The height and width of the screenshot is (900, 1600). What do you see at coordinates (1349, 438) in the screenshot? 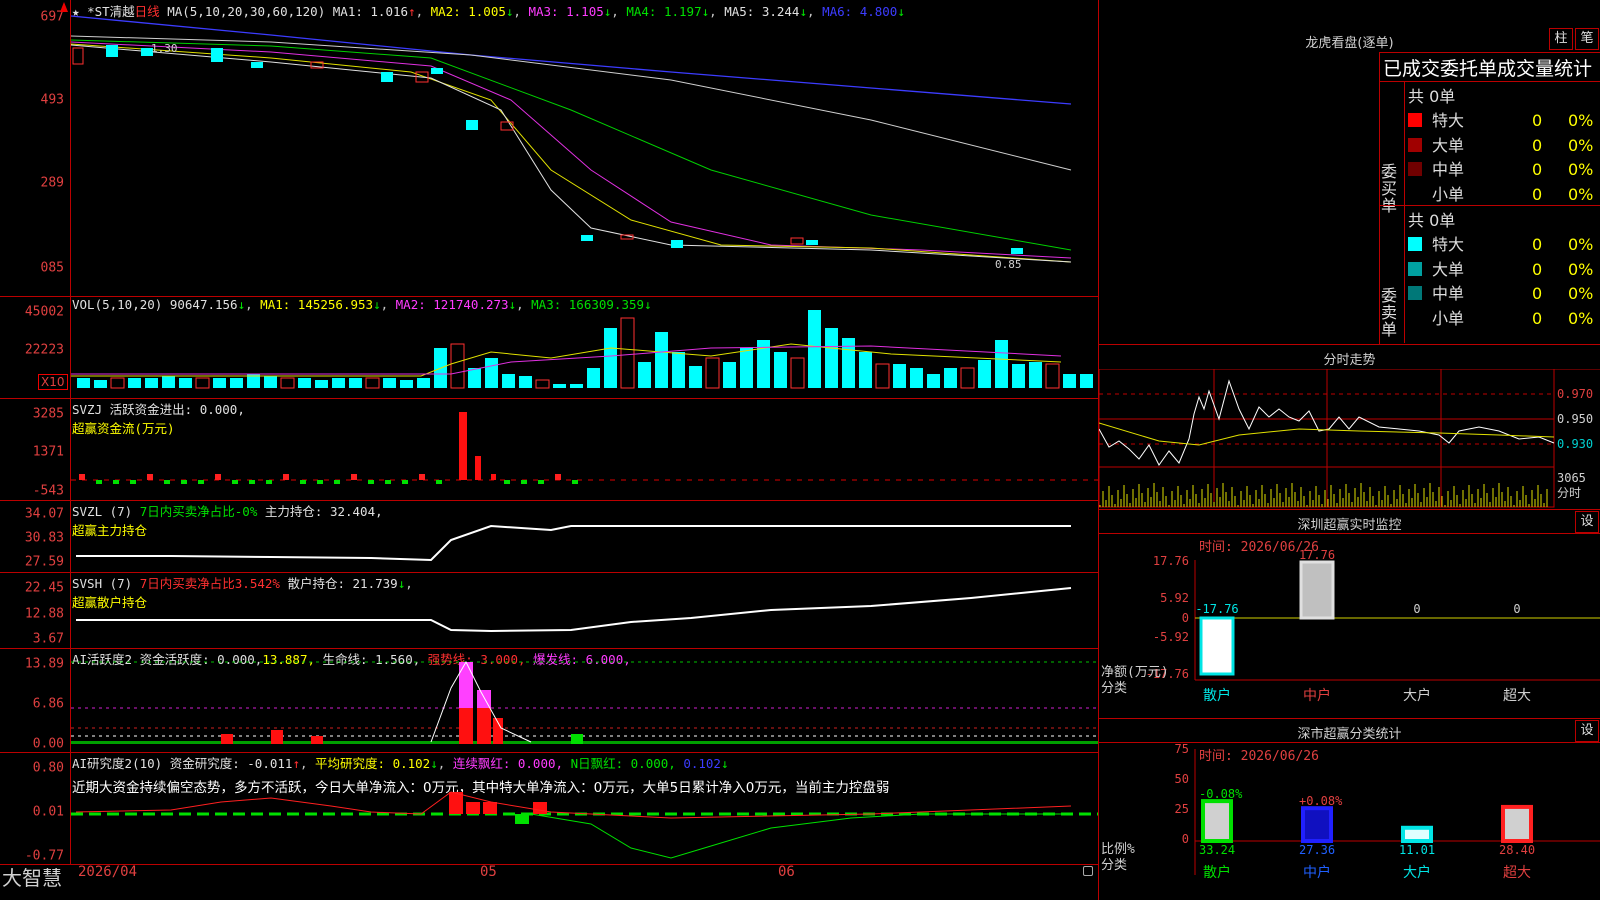
I see `intraday-chart: 0.970 0.950 0.930 3065 分时` at bounding box center [1349, 438].